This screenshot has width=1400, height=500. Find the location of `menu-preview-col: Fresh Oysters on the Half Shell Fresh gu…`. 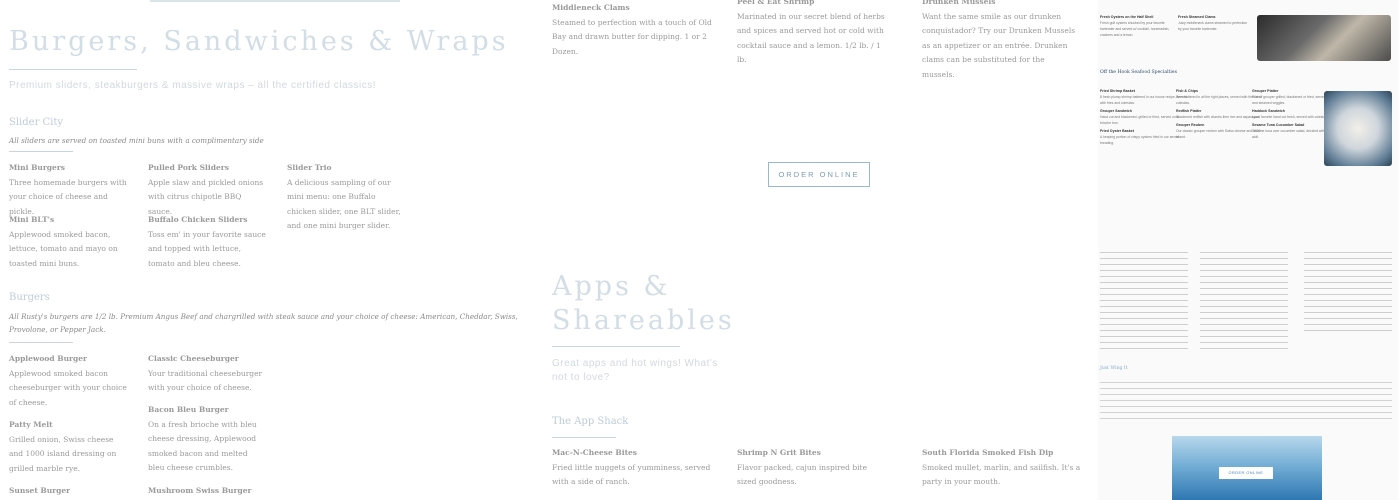

menu-preview-col: Fresh Oysters on the Half Shell Fresh gu… is located at coordinates (1136, 25).